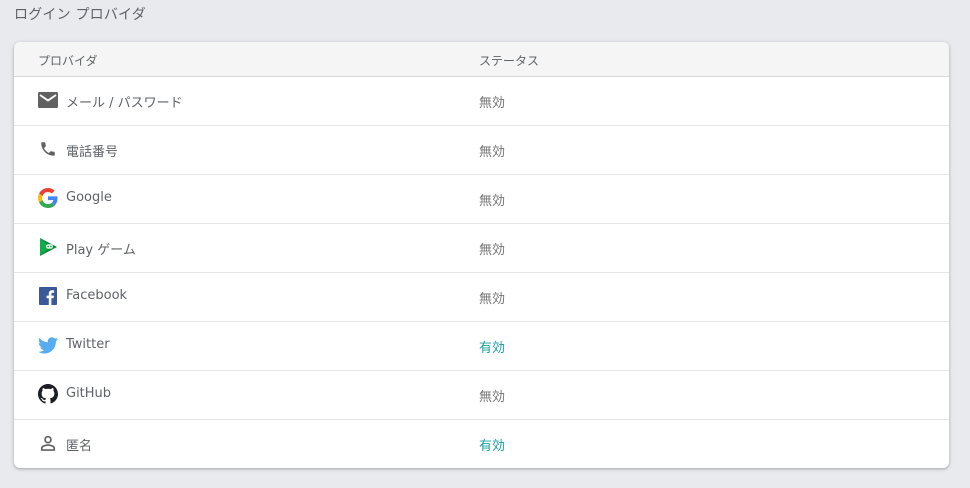 This screenshot has width=970, height=488. I want to click on provider-row-email: メール / パスワード 無効, so click(481, 101).